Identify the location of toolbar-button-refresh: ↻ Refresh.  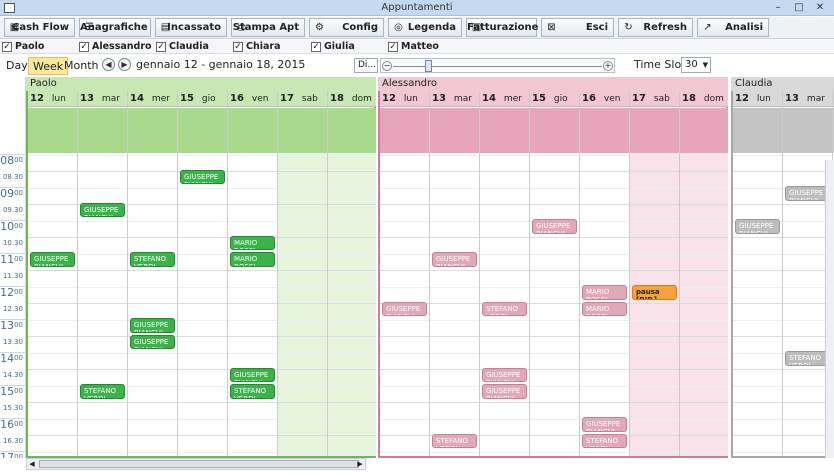
(655, 27).